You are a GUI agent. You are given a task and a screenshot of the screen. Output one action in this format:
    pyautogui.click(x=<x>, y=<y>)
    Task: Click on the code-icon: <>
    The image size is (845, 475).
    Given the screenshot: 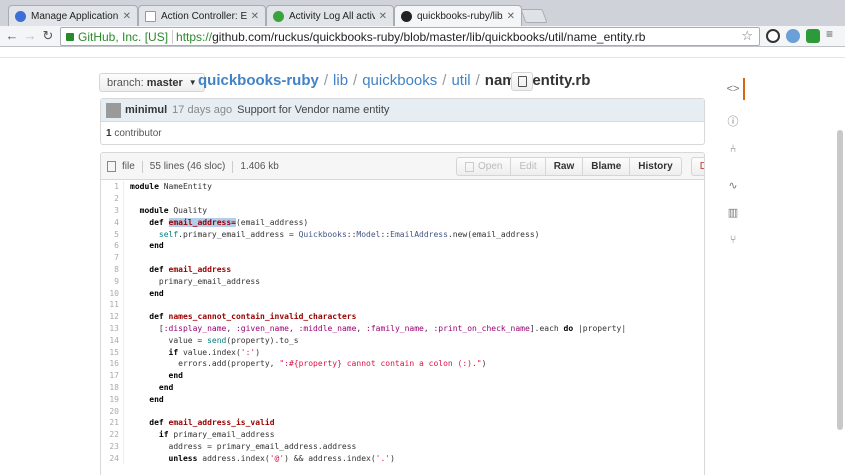 What is the action you would take?
    pyautogui.click(x=733, y=89)
    